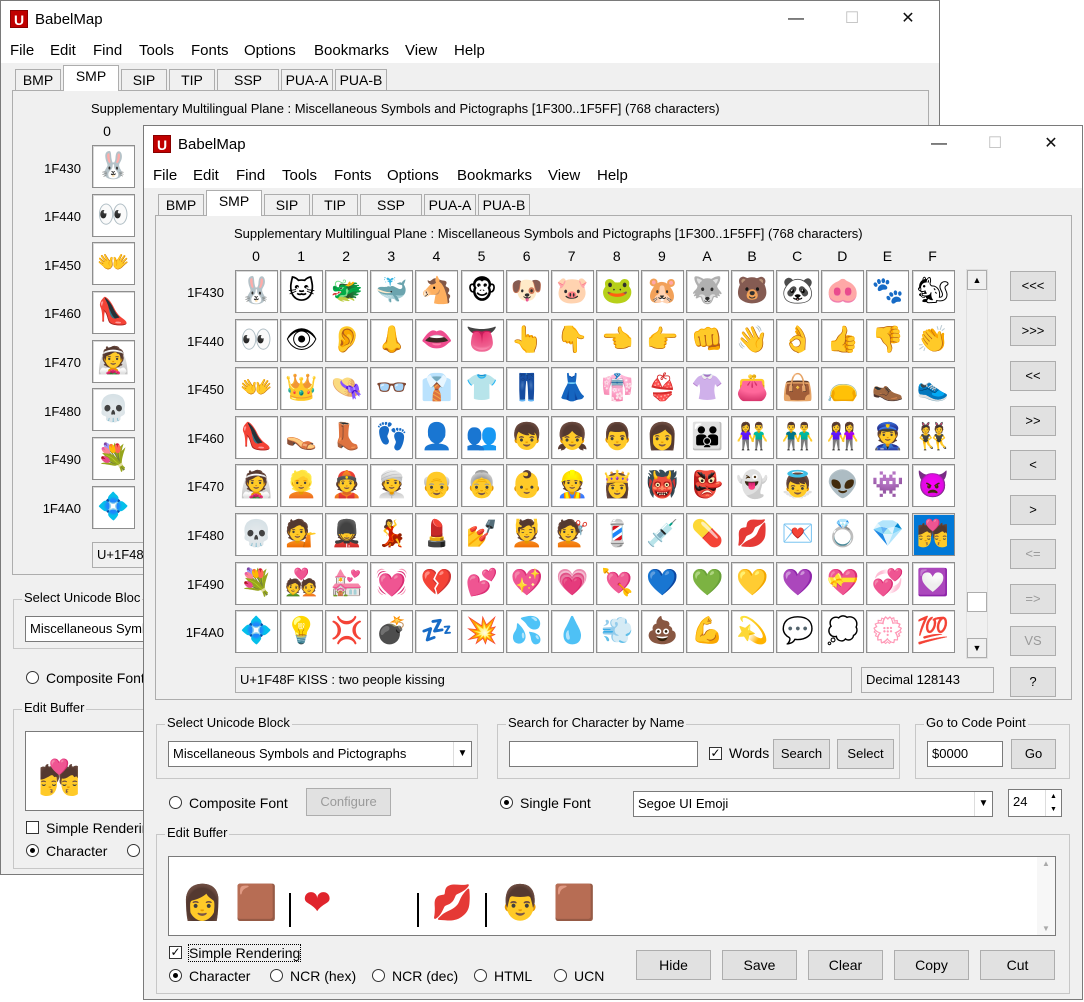 This screenshot has height=1002, width=1084. What do you see at coordinates (707, 486) in the screenshot?
I see `char-cell: 👺` at bounding box center [707, 486].